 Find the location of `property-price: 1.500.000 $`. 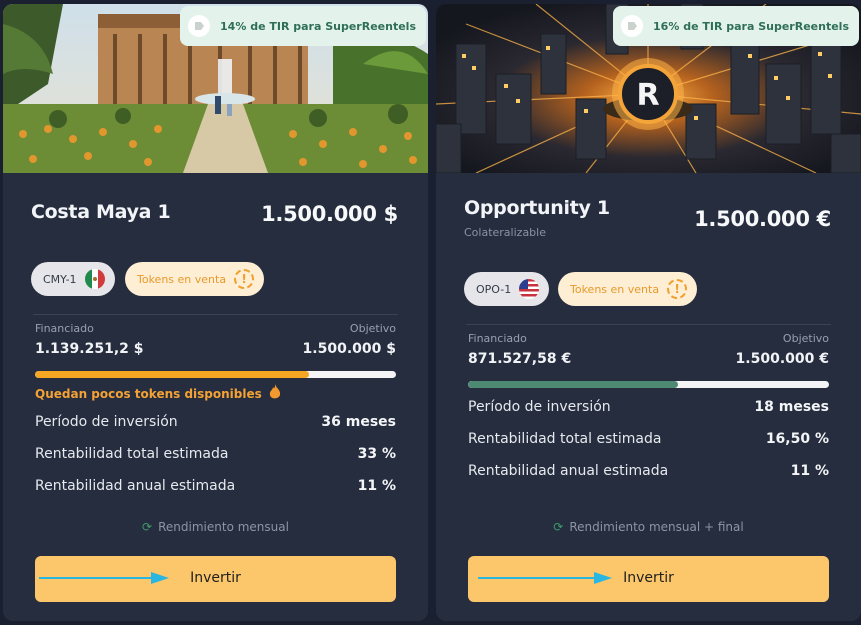

property-price: 1.500.000 $ is located at coordinates (329, 214).